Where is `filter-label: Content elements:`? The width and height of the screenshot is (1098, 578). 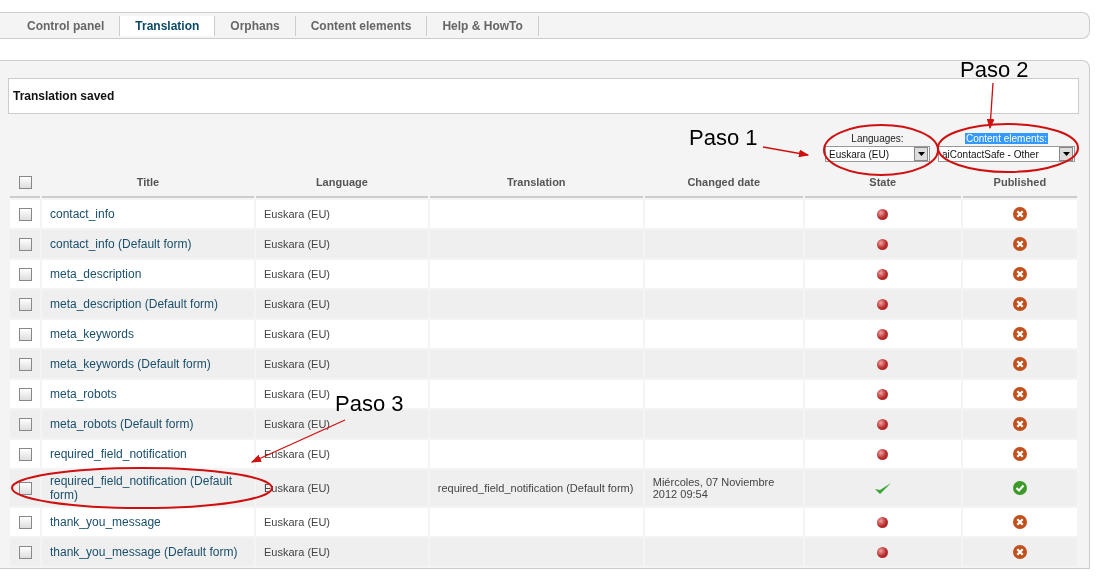
filter-label: Content elements: is located at coordinates (1006, 138).